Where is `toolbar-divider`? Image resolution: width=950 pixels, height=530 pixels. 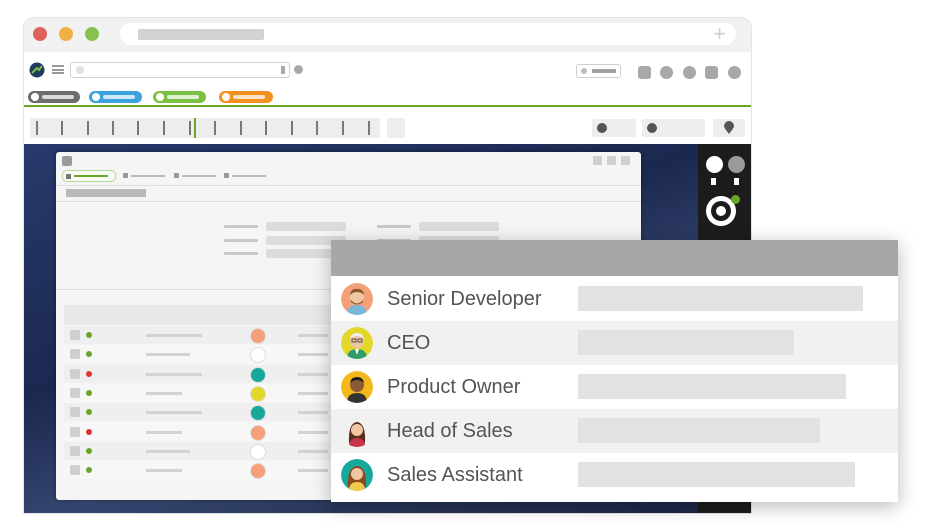 toolbar-divider is located at coordinates (387, 106).